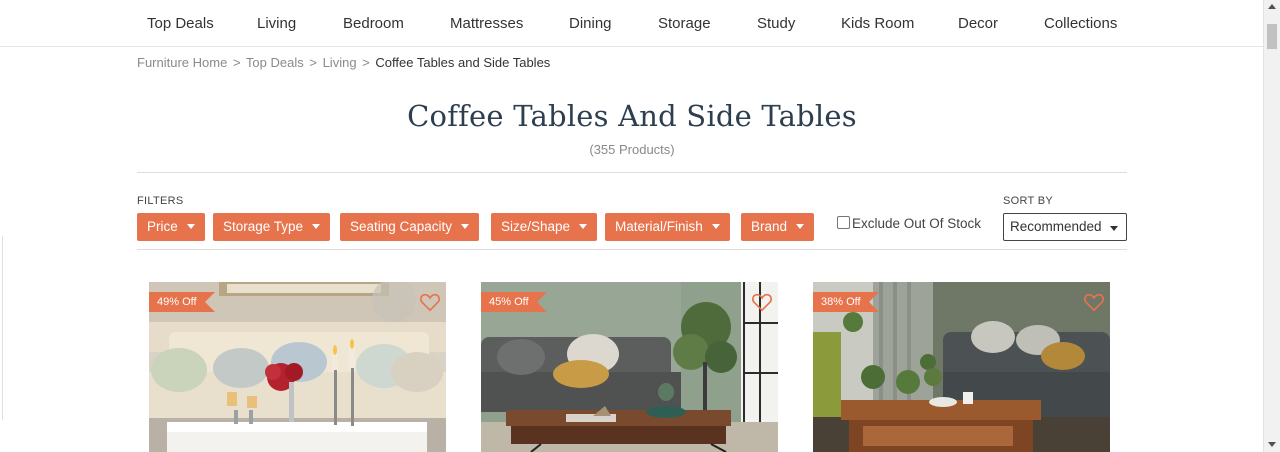  Describe the element at coordinates (463, 62) in the screenshot. I see `breadcrumb-current: Coffee Tables and Side Tables` at that location.